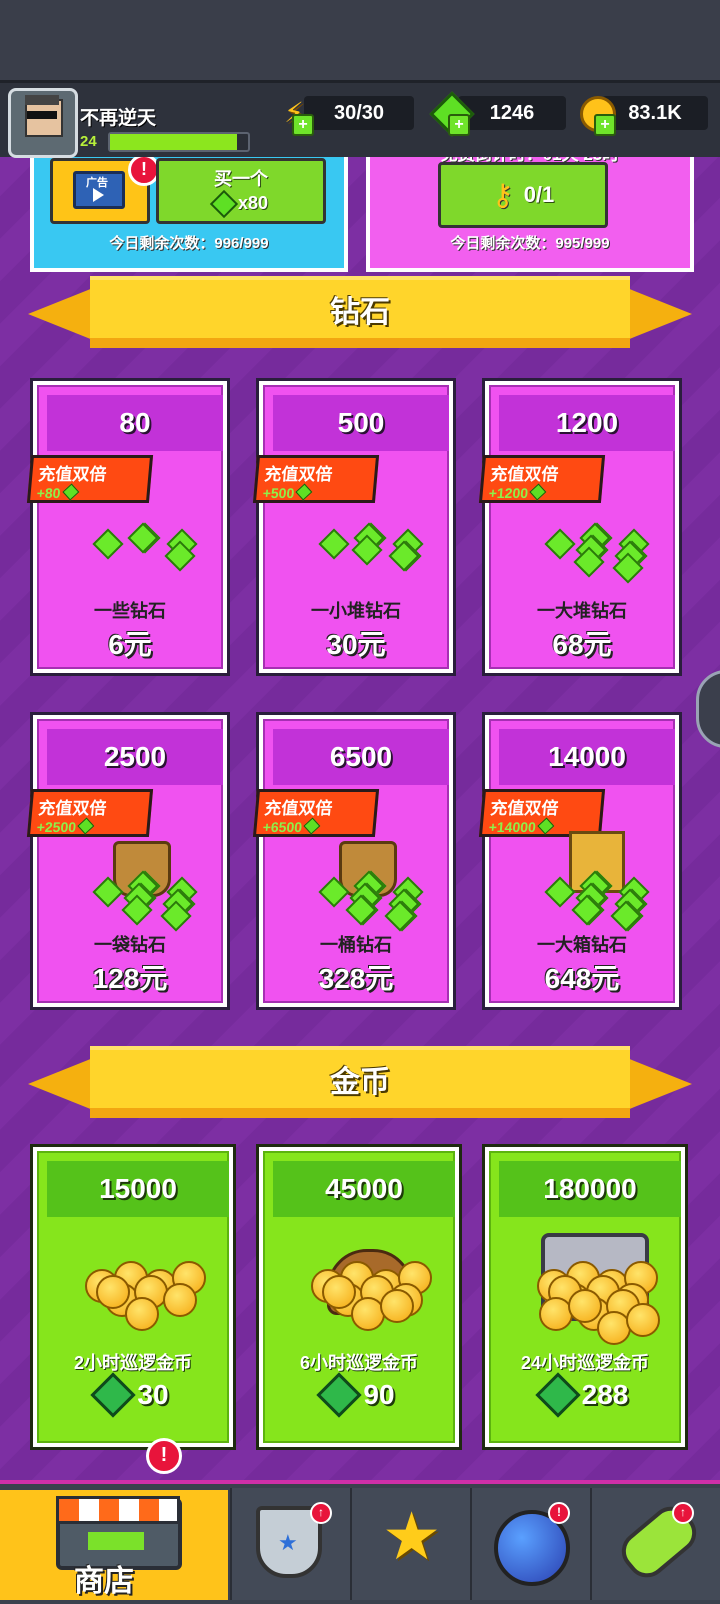 The height and width of the screenshot is (1604, 720). I want to click on add-coins-button: +, so click(605, 125).